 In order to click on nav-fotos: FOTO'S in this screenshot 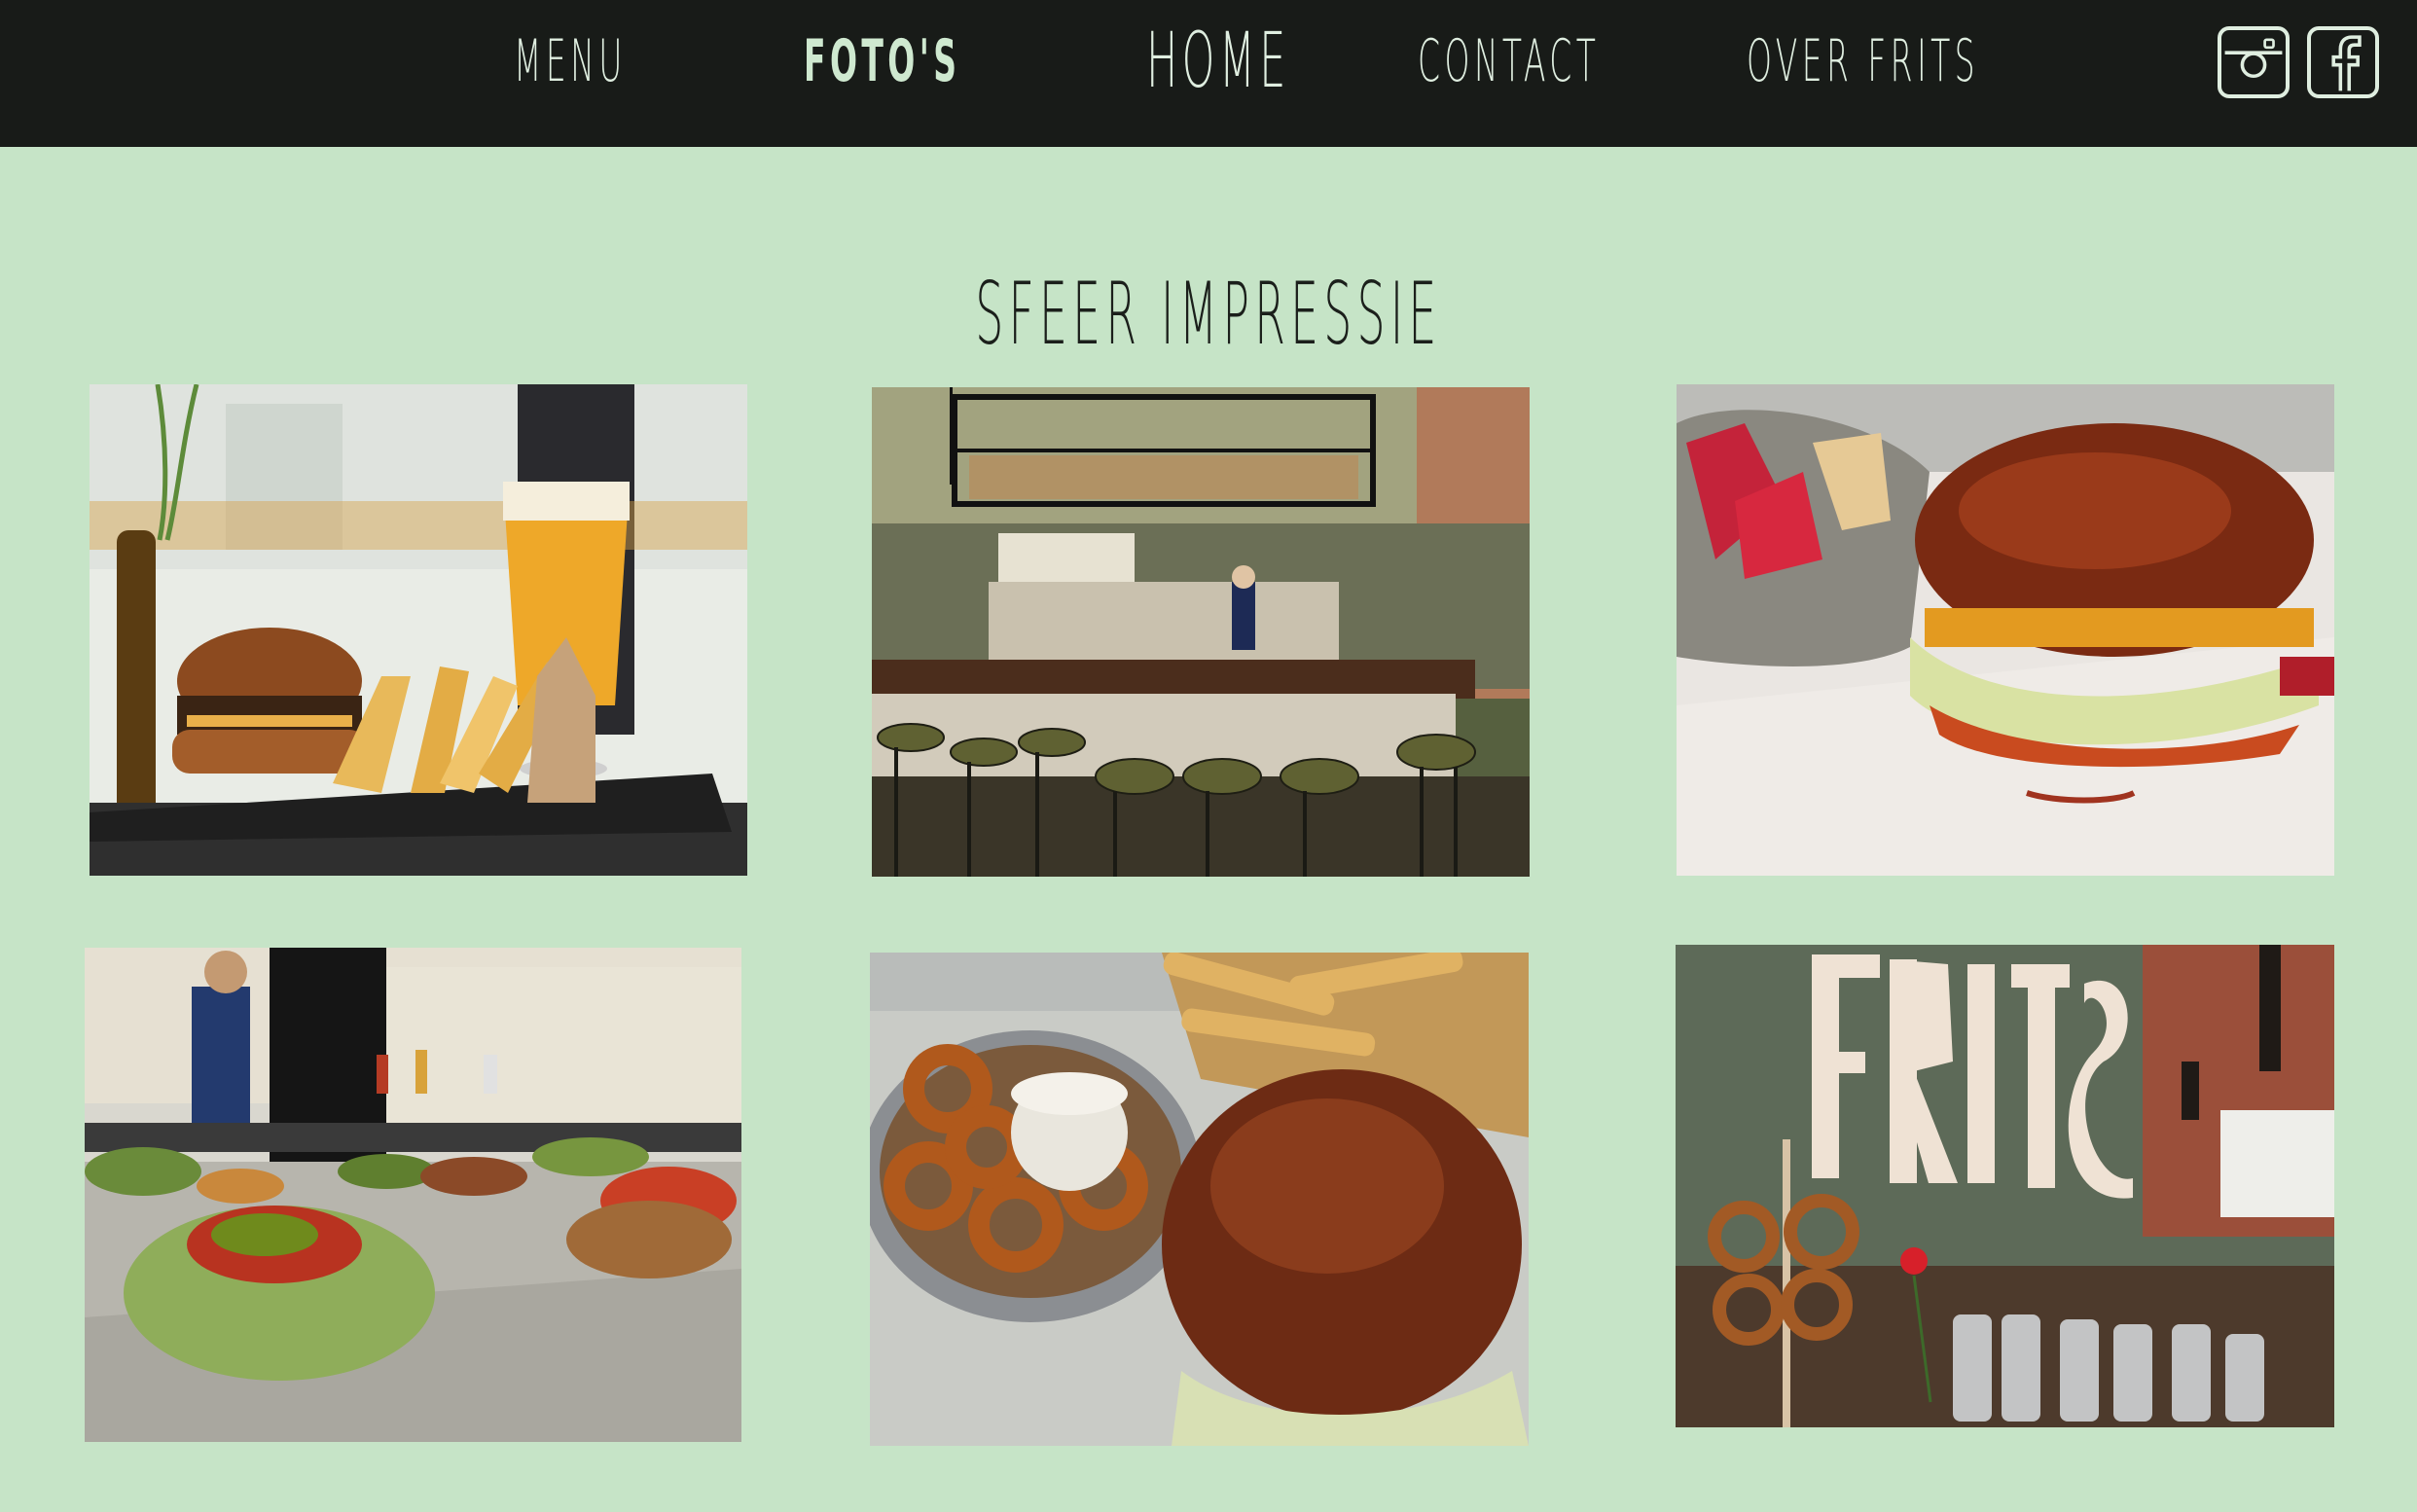, I will do `click(882, 61)`.